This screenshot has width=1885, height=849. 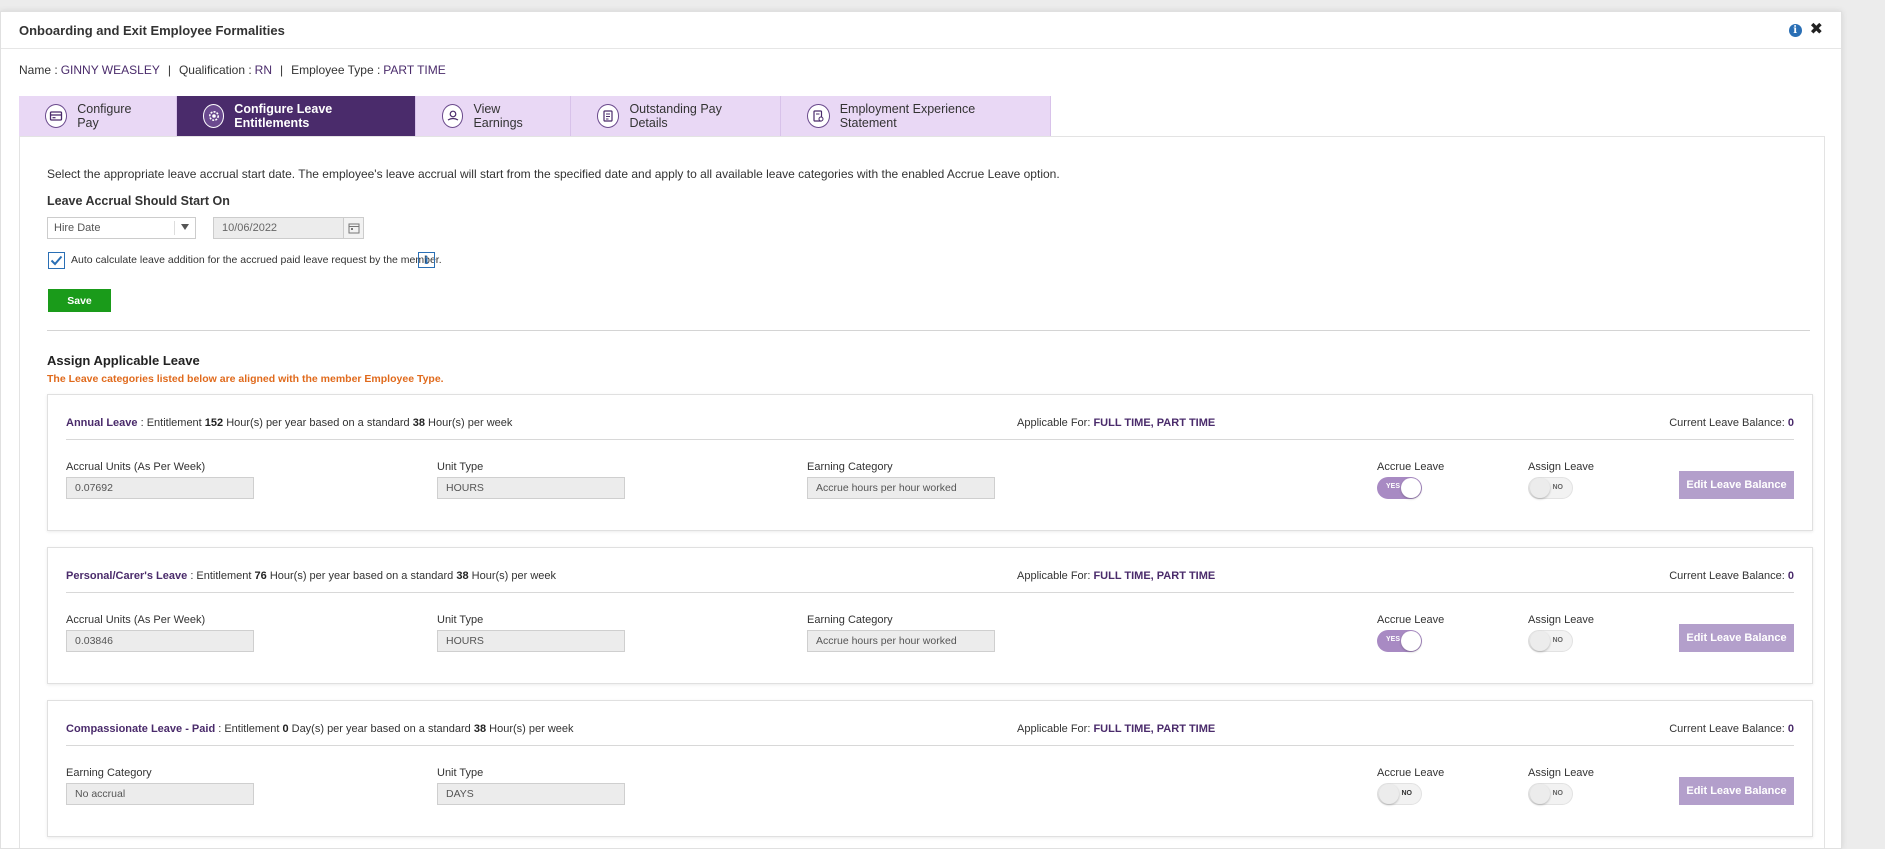 What do you see at coordinates (907, 116) in the screenshot?
I see `tab-label: Employment Experience Statement` at bounding box center [907, 116].